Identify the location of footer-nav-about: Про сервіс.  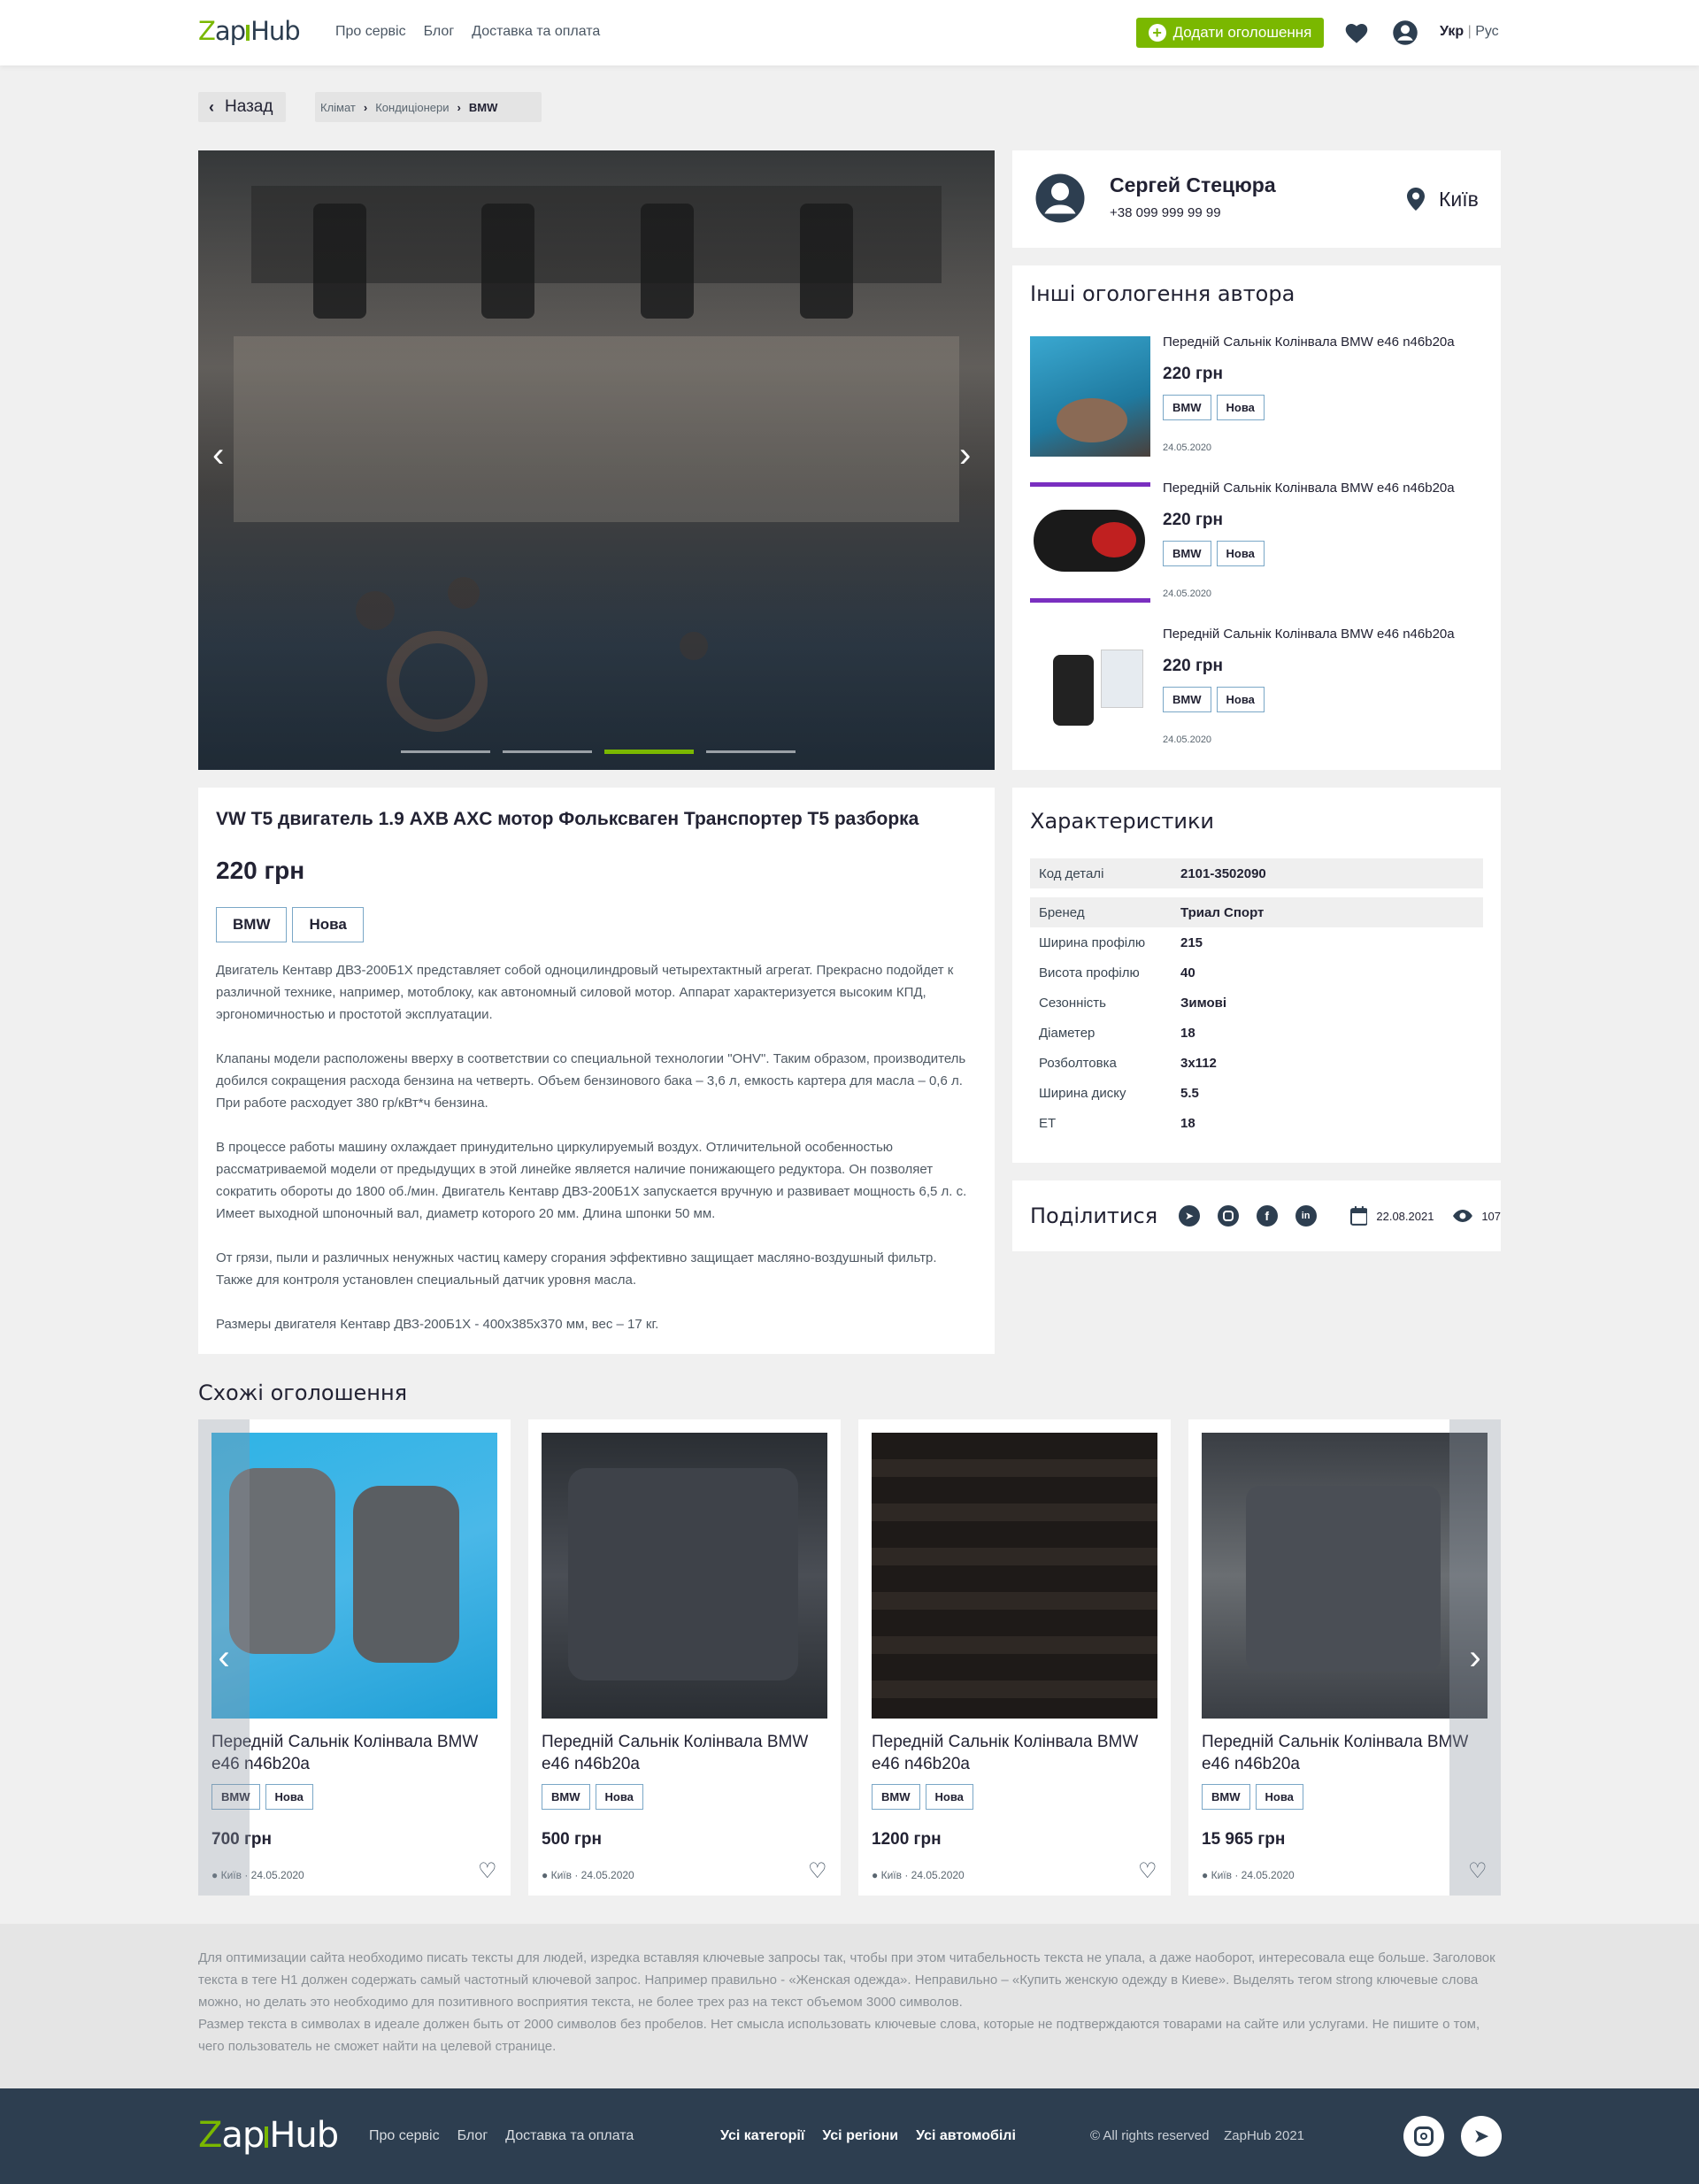
(404, 2136).